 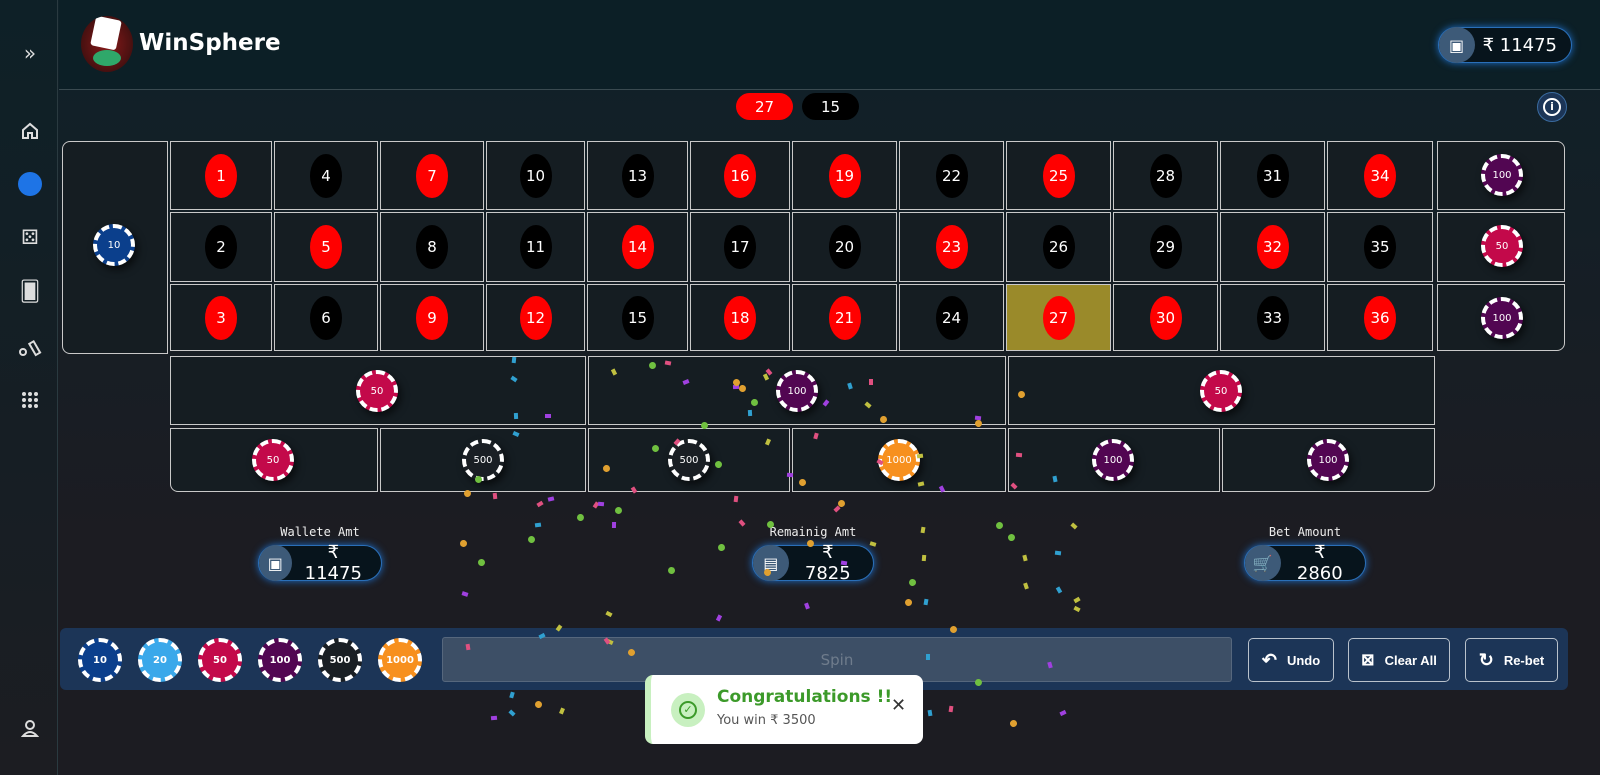 What do you see at coordinates (30, 237) in the screenshot?
I see `dice-icon: ⚄` at bounding box center [30, 237].